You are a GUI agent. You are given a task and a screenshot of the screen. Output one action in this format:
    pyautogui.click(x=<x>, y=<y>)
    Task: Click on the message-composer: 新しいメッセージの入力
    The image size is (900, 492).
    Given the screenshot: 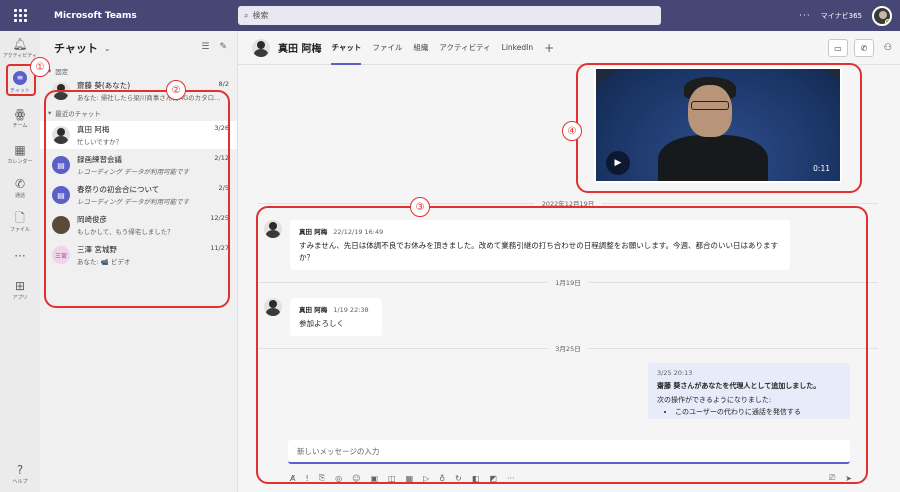 What is the action you would take?
    pyautogui.click(x=569, y=452)
    